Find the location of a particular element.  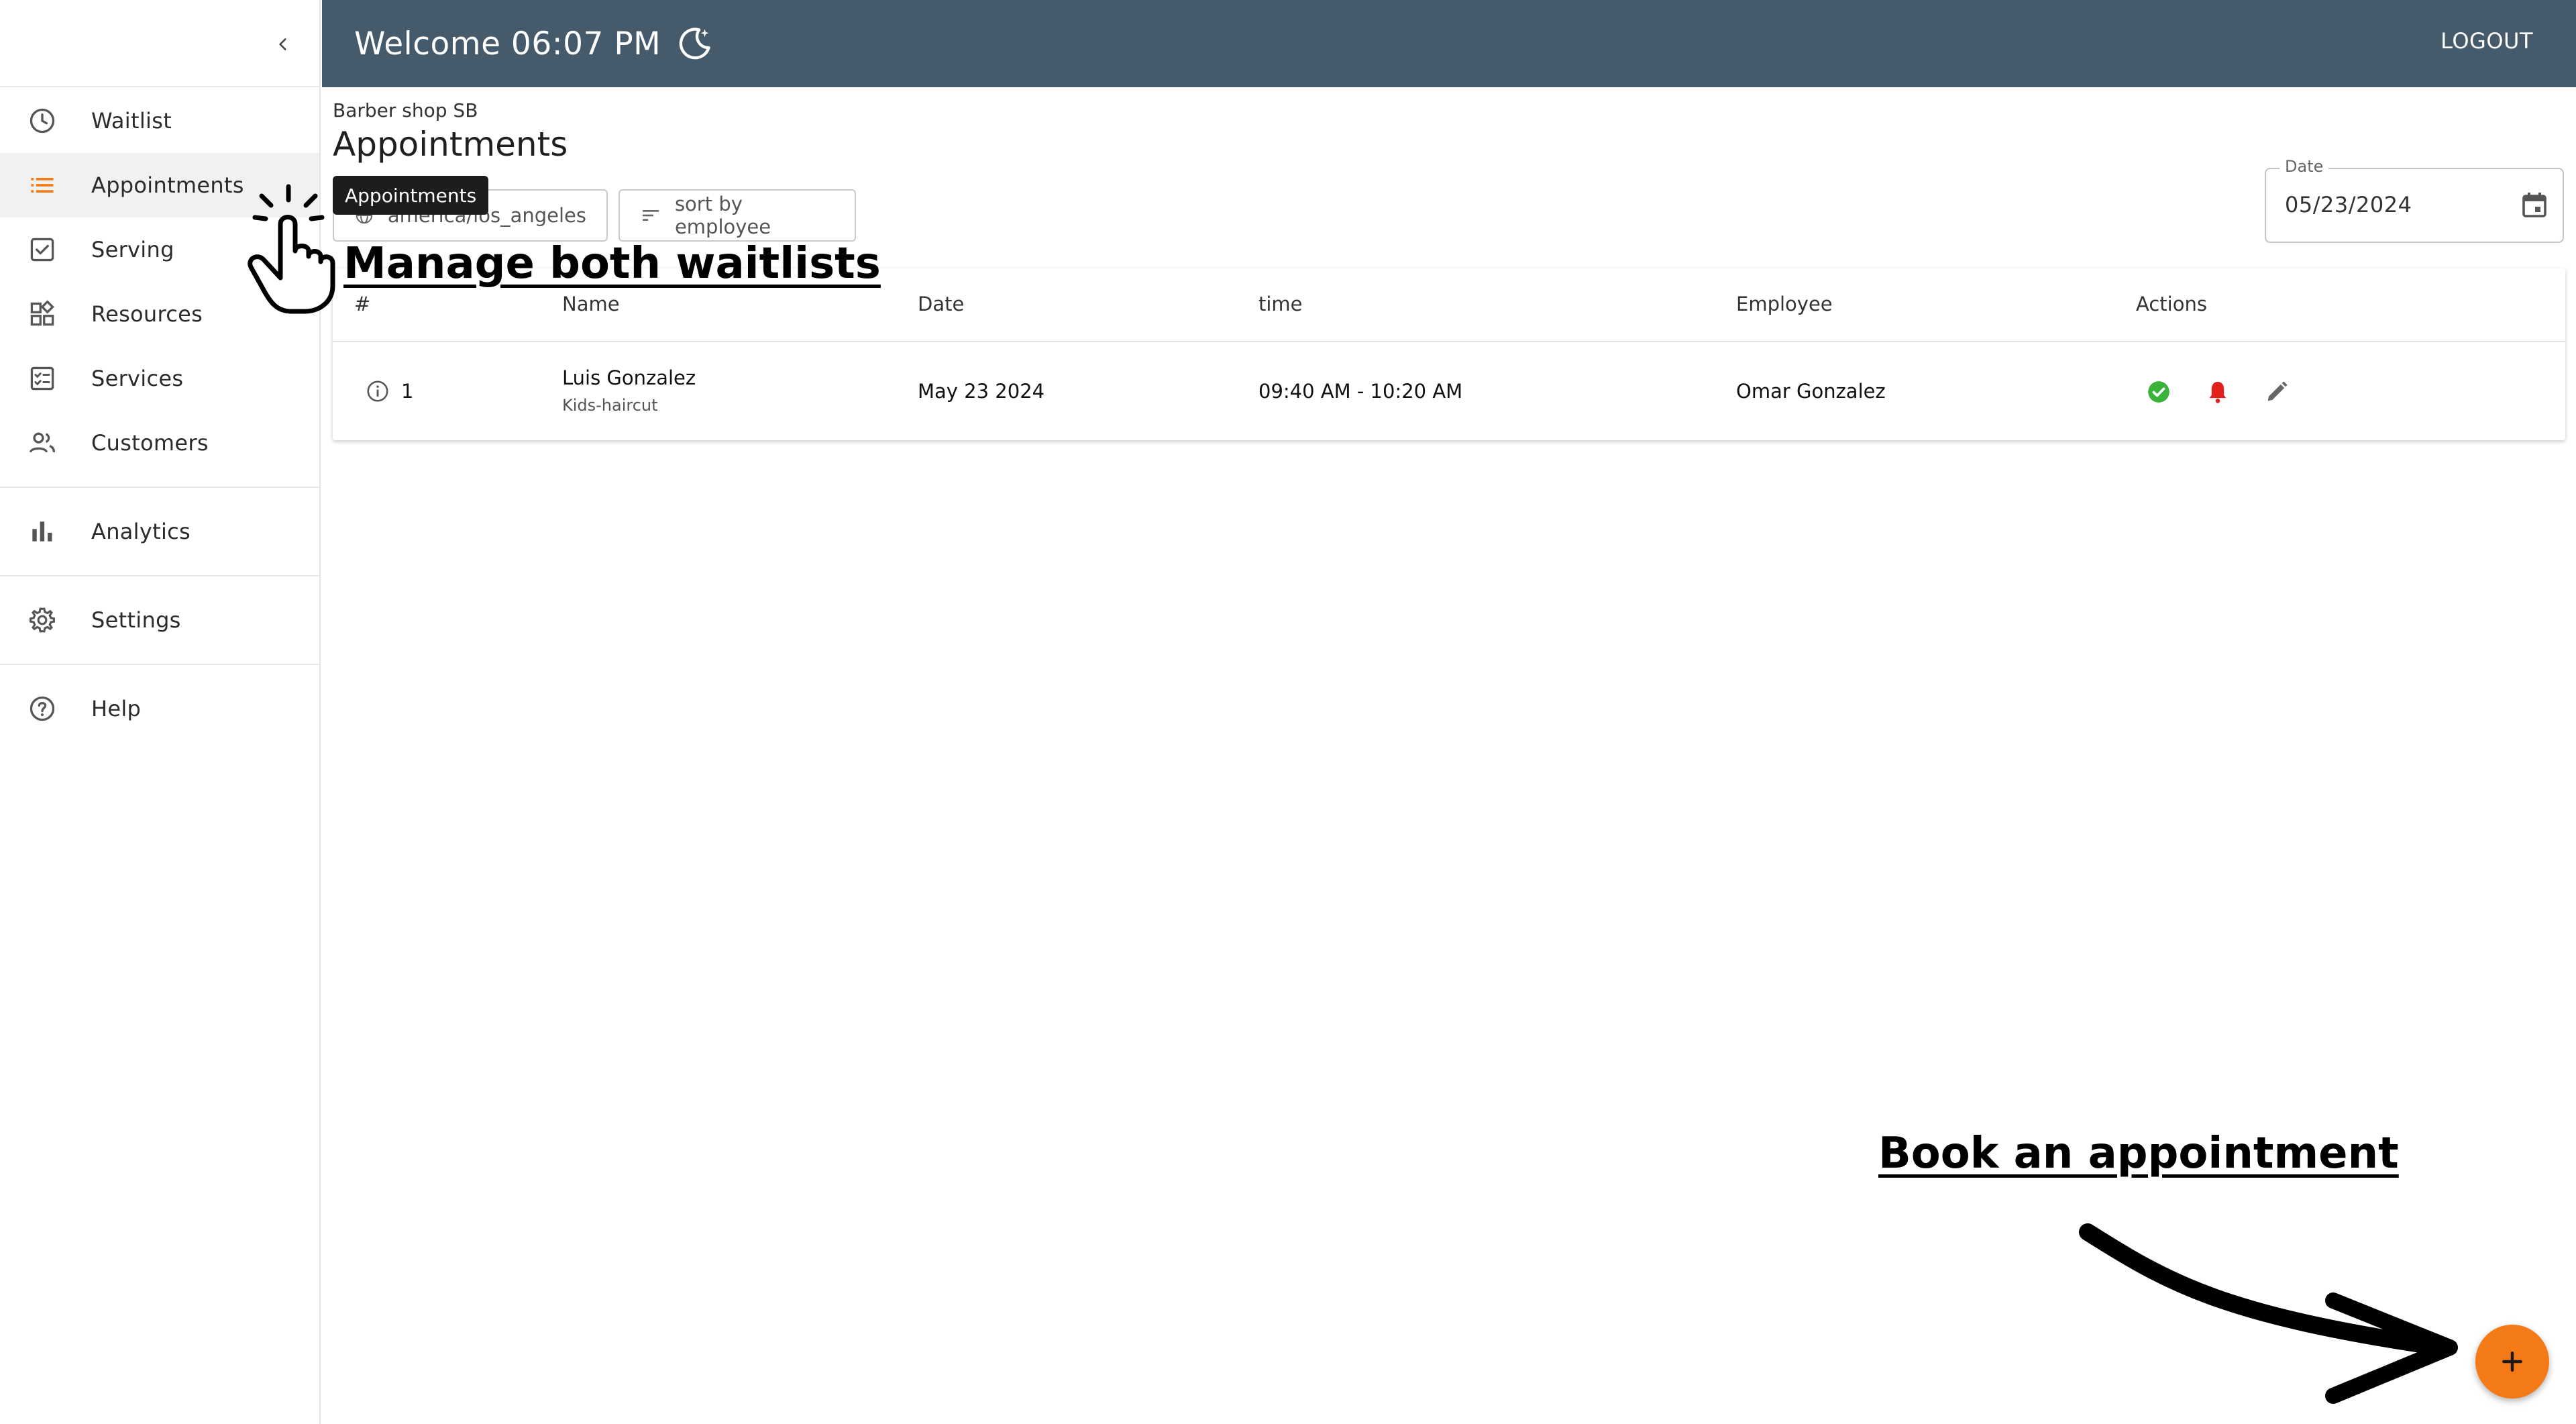

welcome-text: Welcome 06:07 PM is located at coordinates (507, 43).